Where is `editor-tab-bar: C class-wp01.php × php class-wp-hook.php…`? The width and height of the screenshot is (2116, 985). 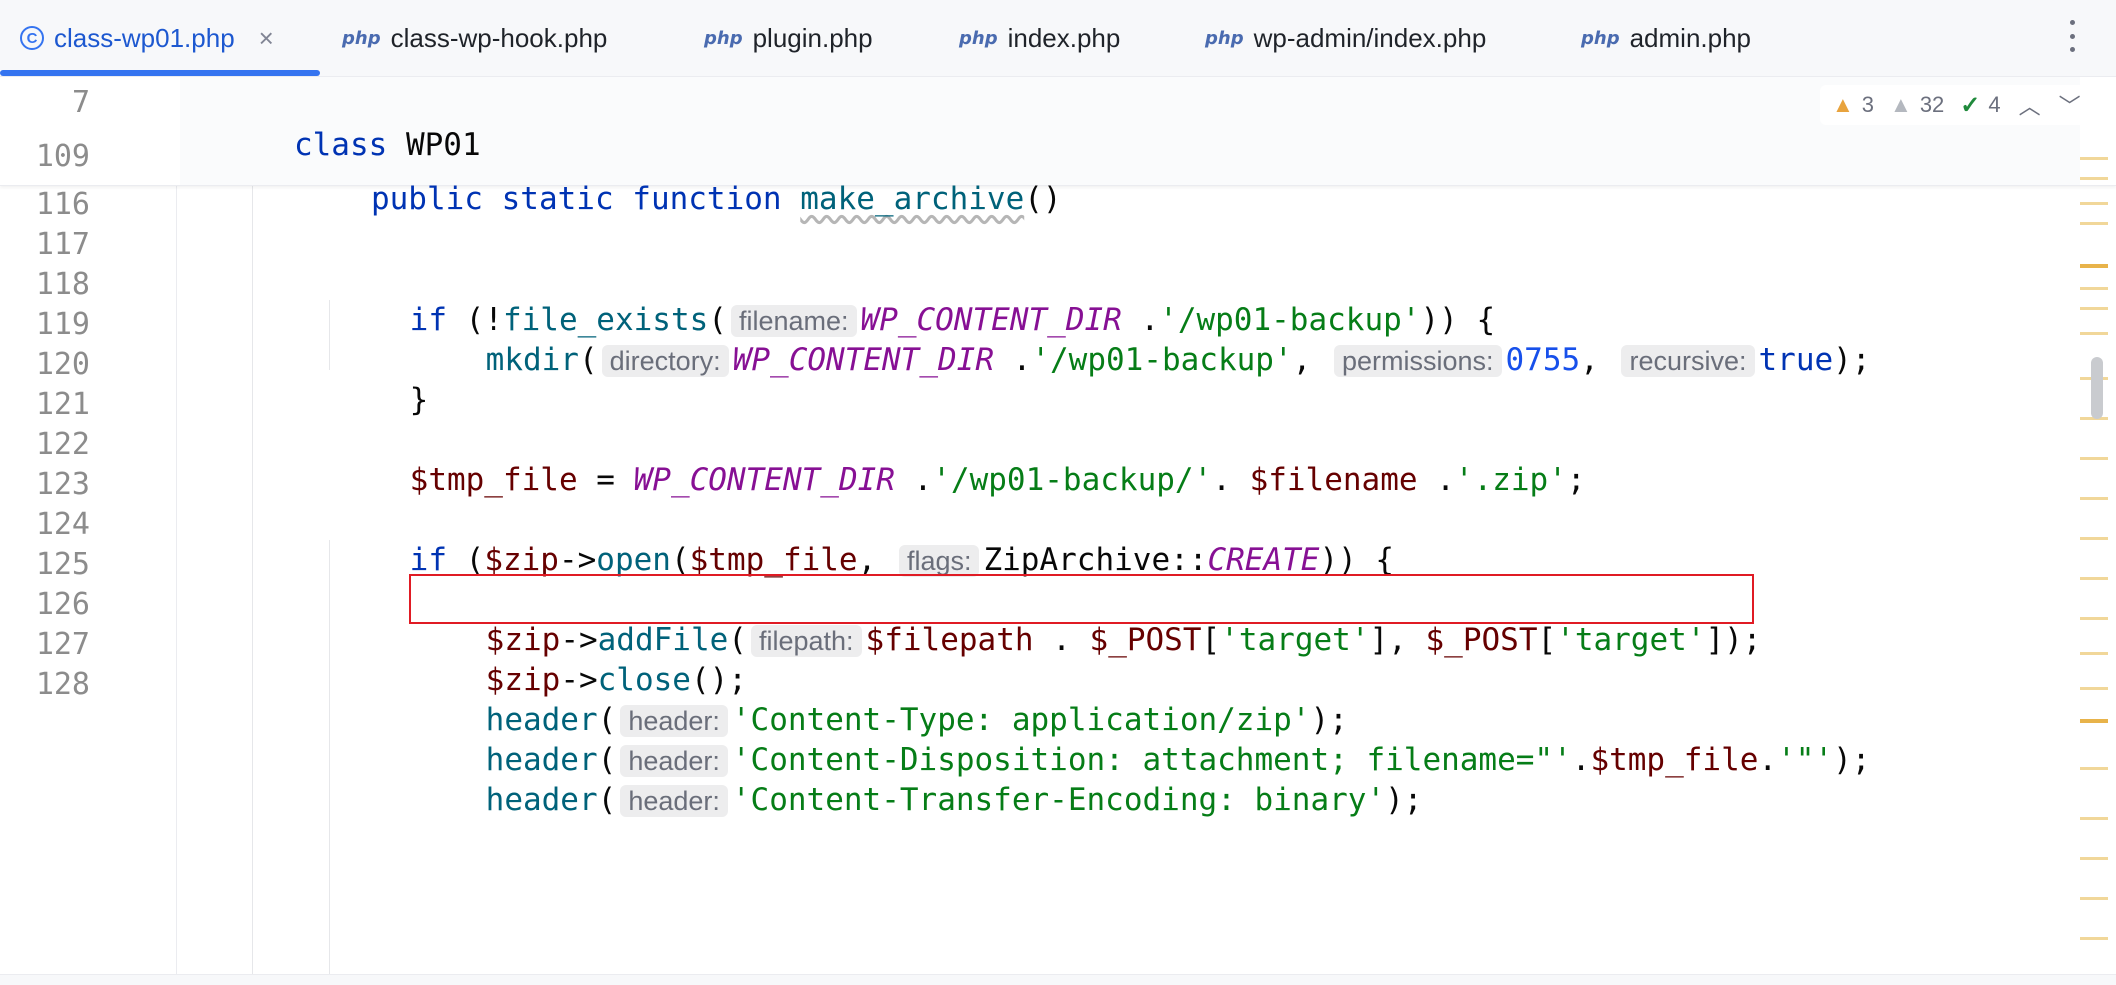
editor-tab-bar: C class-wp01.php × php class-wp-hook.php… is located at coordinates (1058, 38).